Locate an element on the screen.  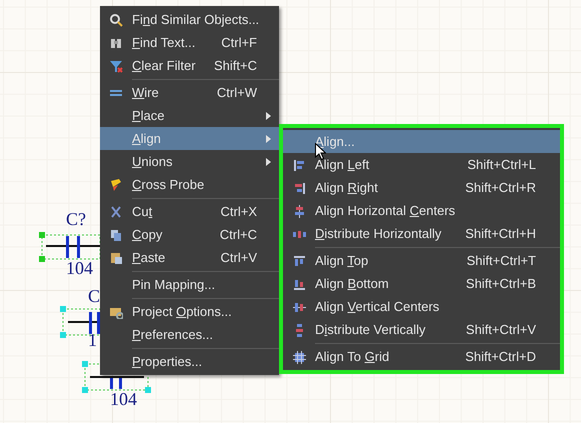
menu-item: Cross Probe is located at coordinates (189, 184).